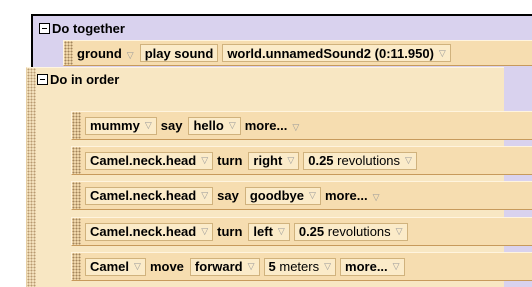 The height and width of the screenshot is (287, 532). I want to click on amount-parameter: 5 meters ▽, so click(300, 266).